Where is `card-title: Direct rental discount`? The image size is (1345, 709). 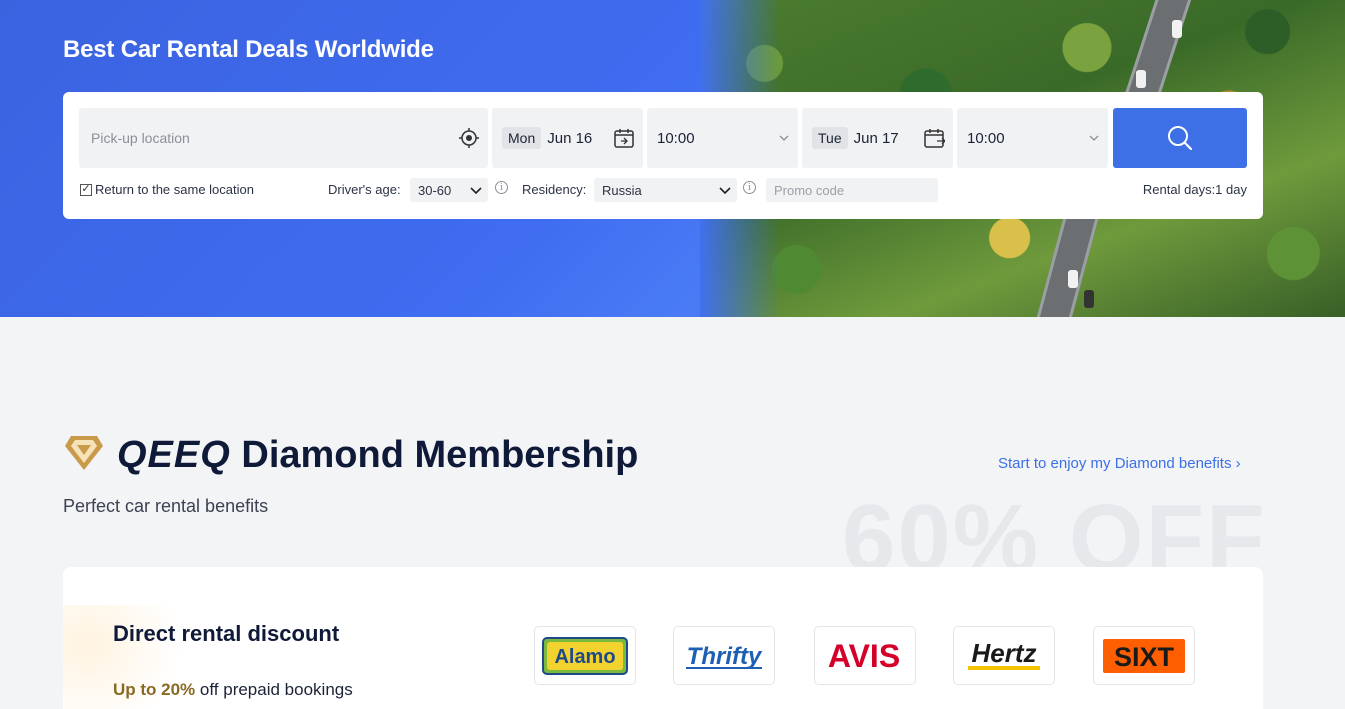 card-title: Direct rental discount is located at coordinates (226, 633).